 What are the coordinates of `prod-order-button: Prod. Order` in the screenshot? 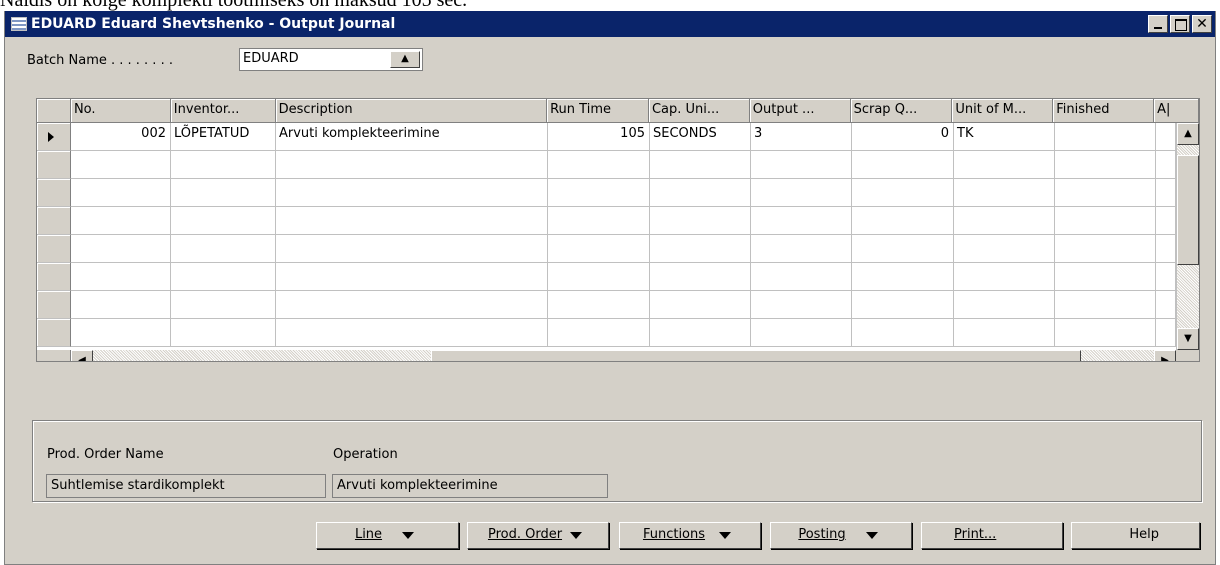 It's located at (538, 535).